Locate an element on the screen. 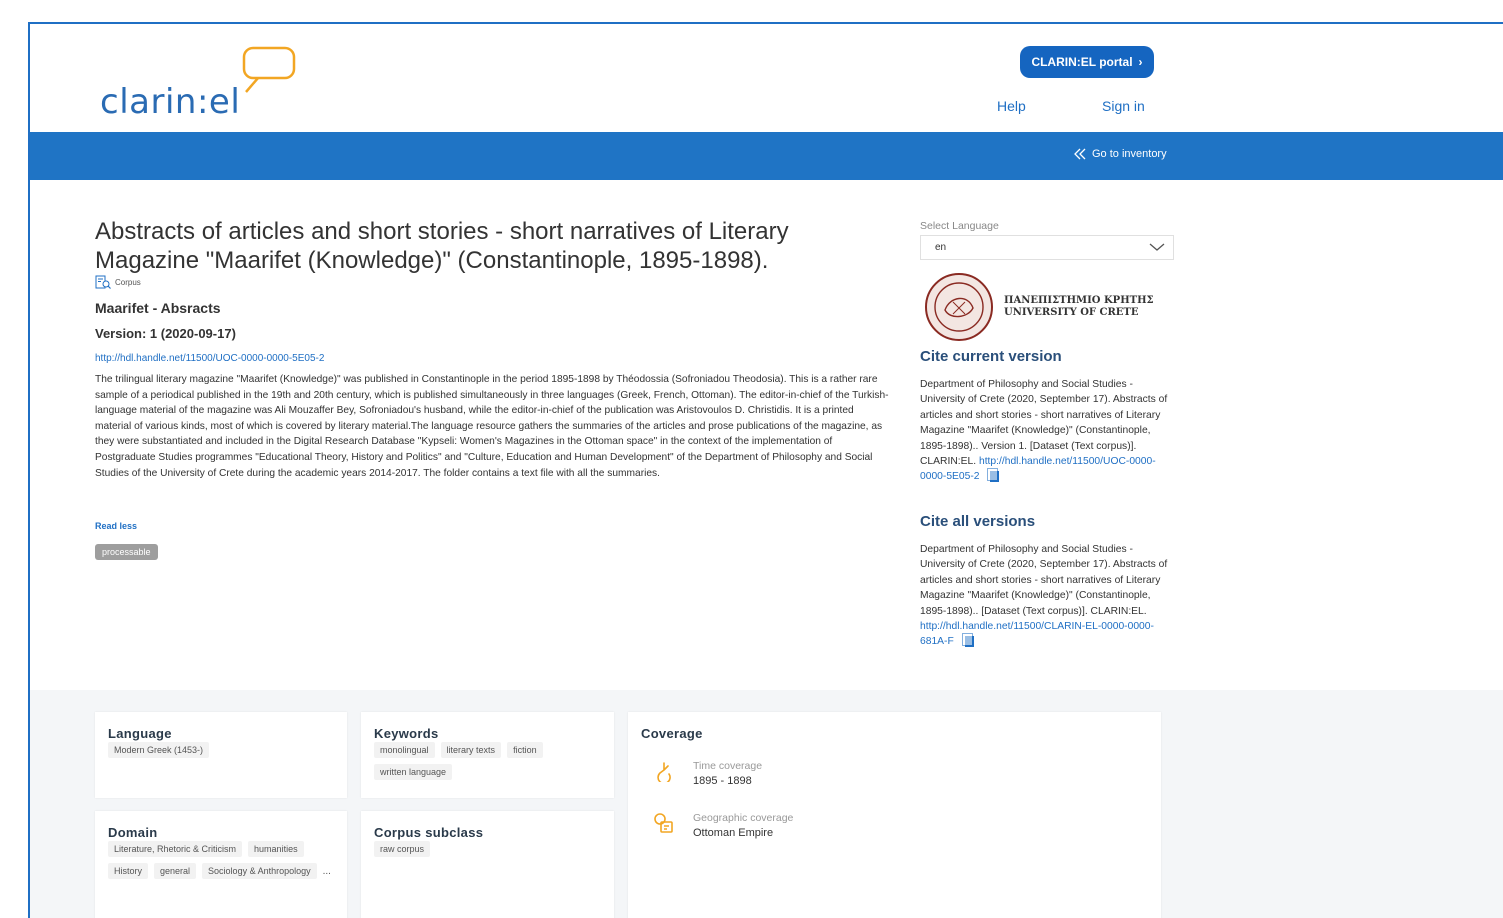 The image size is (1503, 918). geographic-coverage: Geographic coverage Ottoman Empire is located at coordinates (723, 825).